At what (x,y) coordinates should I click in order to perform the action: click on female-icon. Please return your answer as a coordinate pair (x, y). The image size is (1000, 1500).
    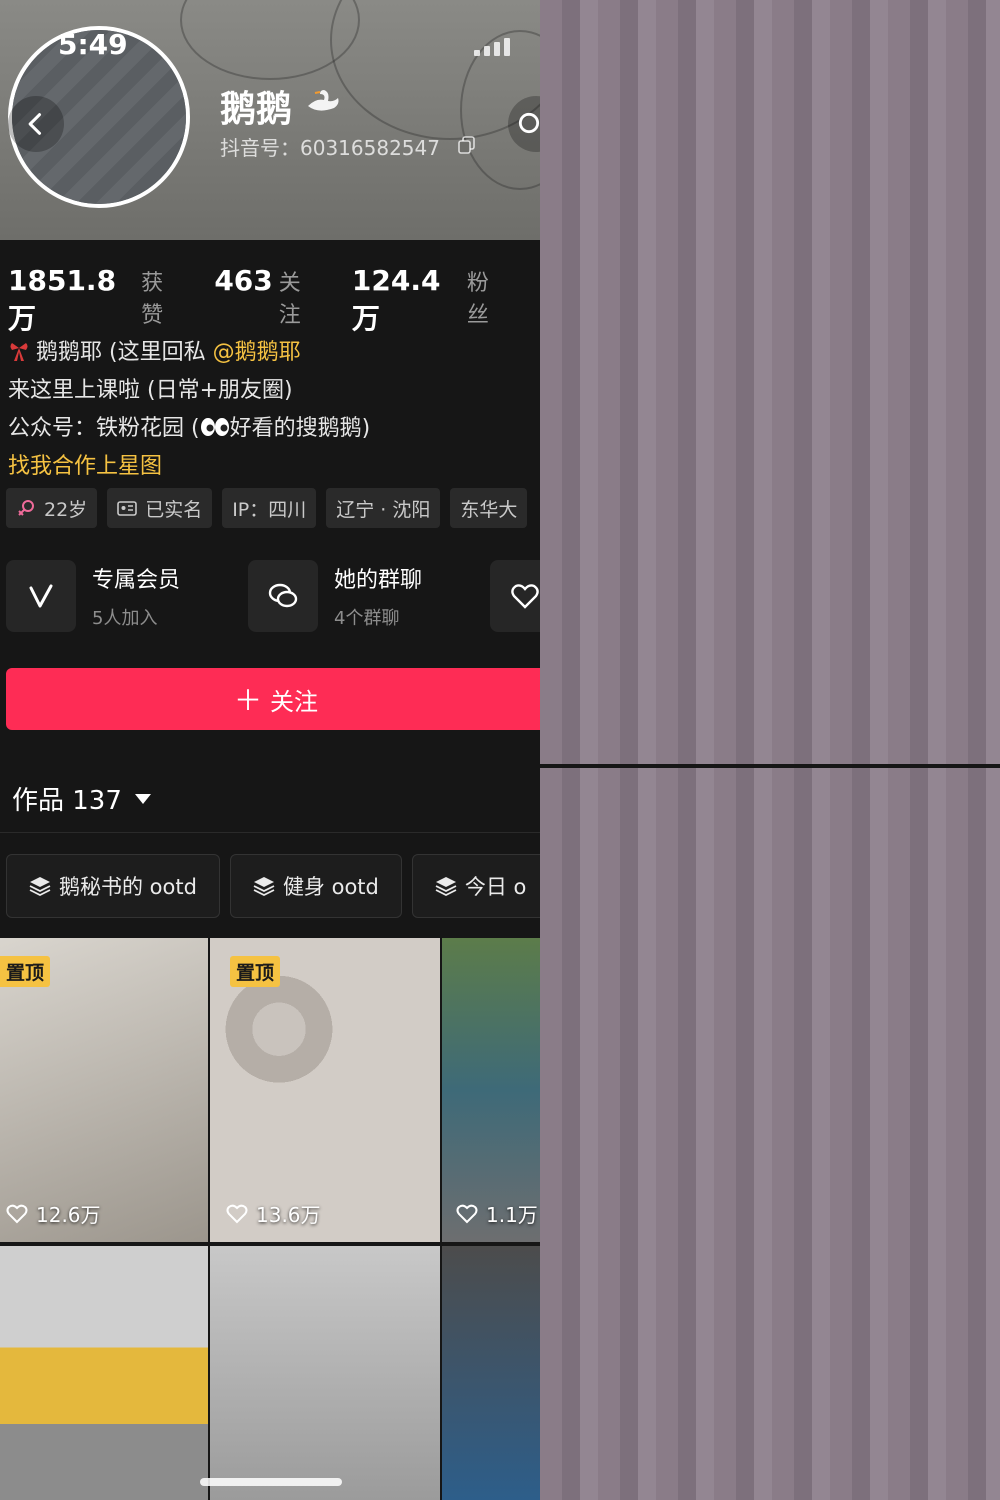
    Looking at the image, I should click on (26, 508).